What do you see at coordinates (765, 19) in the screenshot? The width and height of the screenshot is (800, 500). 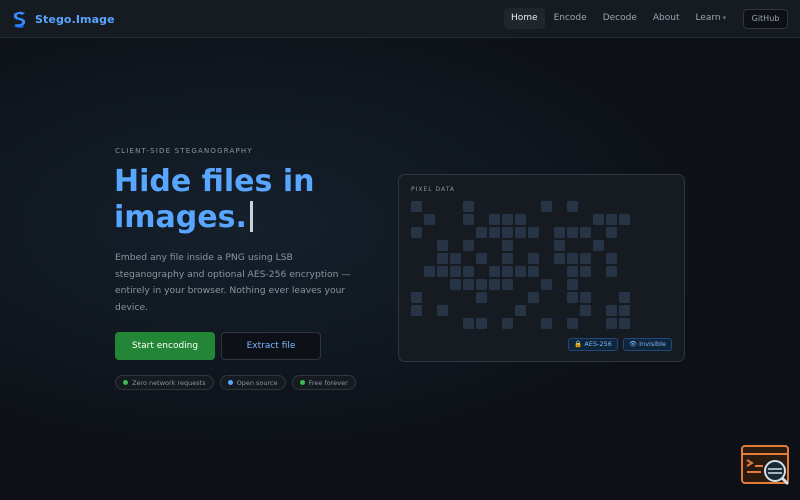 I see `github-button: GitHub` at bounding box center [765, 19].